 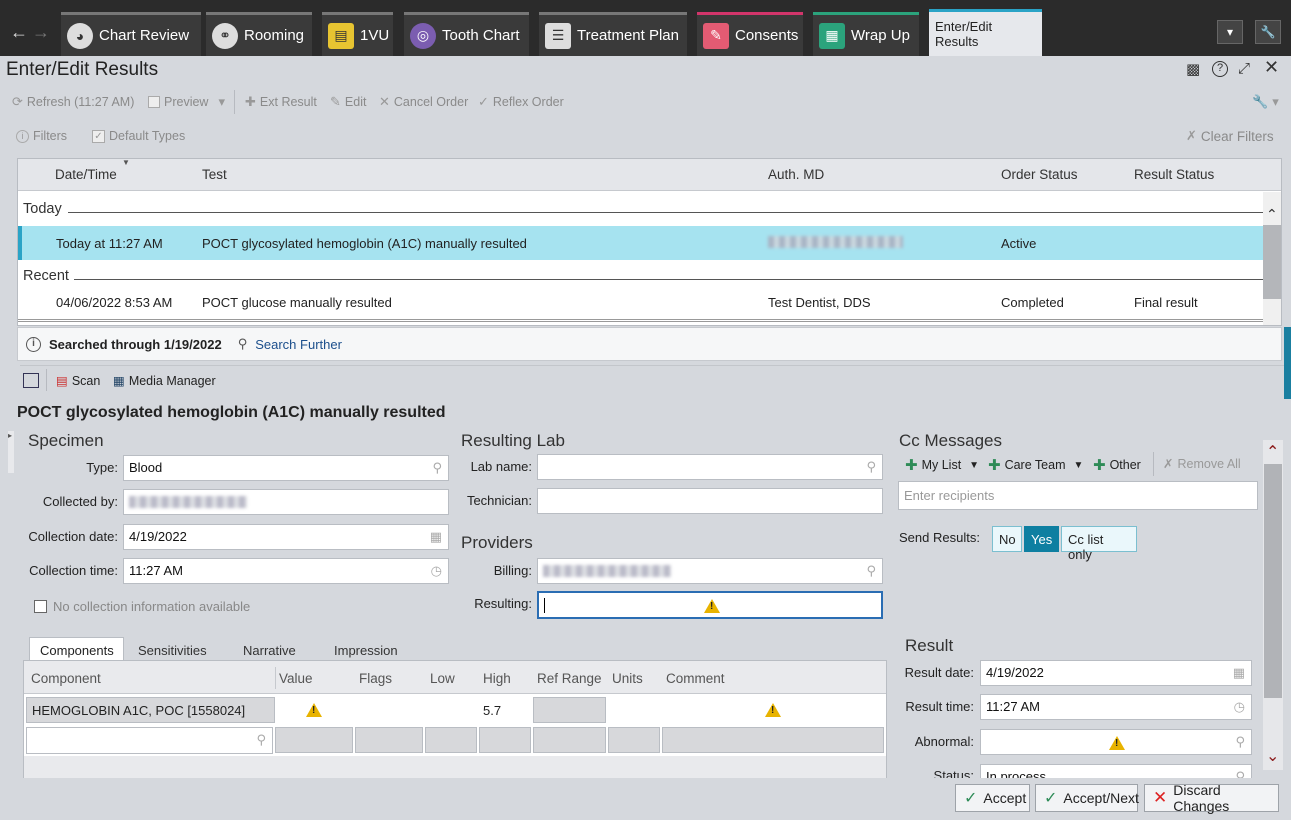 What do you see at coordinates (710, 467) in the screenshot?
I see `lab-name-field: ⚲` at bounding box center [710, 467].